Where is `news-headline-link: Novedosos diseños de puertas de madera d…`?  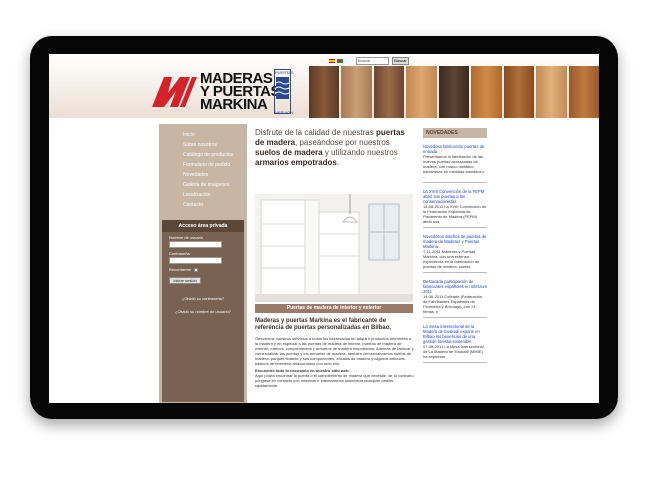
news-headline-link: Novedosos diseños de puertas de madera d… is located at coordinates (455, 241).